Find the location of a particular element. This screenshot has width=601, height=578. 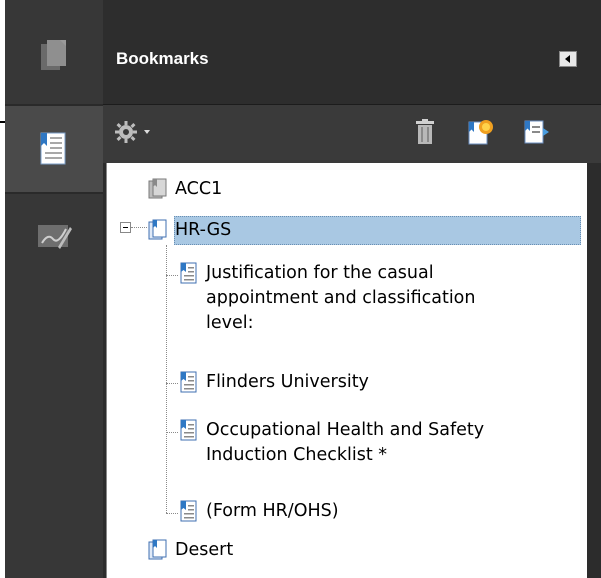

bookmark-label: Flinders University is located at coordinates (287, 382).